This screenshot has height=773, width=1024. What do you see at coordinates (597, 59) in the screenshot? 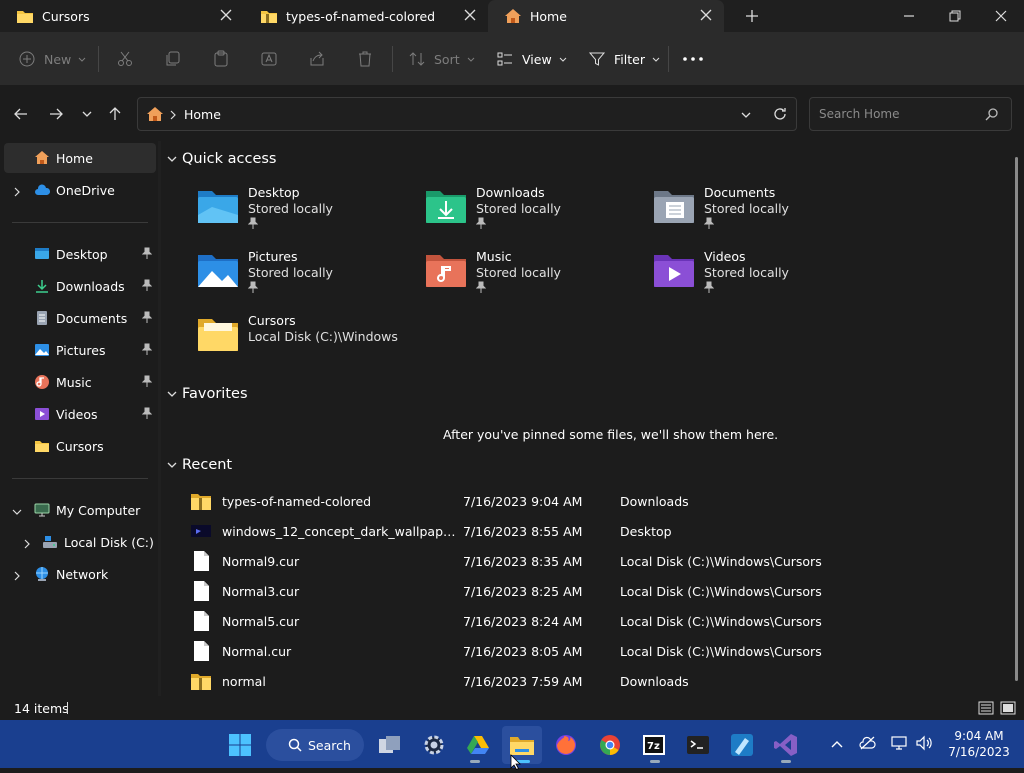
I see `filter-icon` at bounding box center [597, 59].